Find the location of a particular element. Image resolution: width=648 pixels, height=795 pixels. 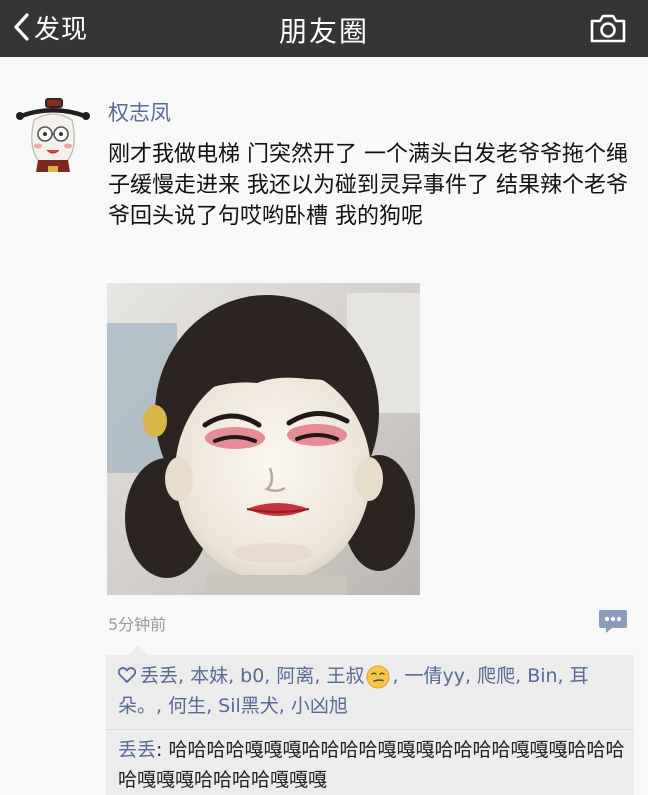

camera-icon is located at coordinates (608, 28).